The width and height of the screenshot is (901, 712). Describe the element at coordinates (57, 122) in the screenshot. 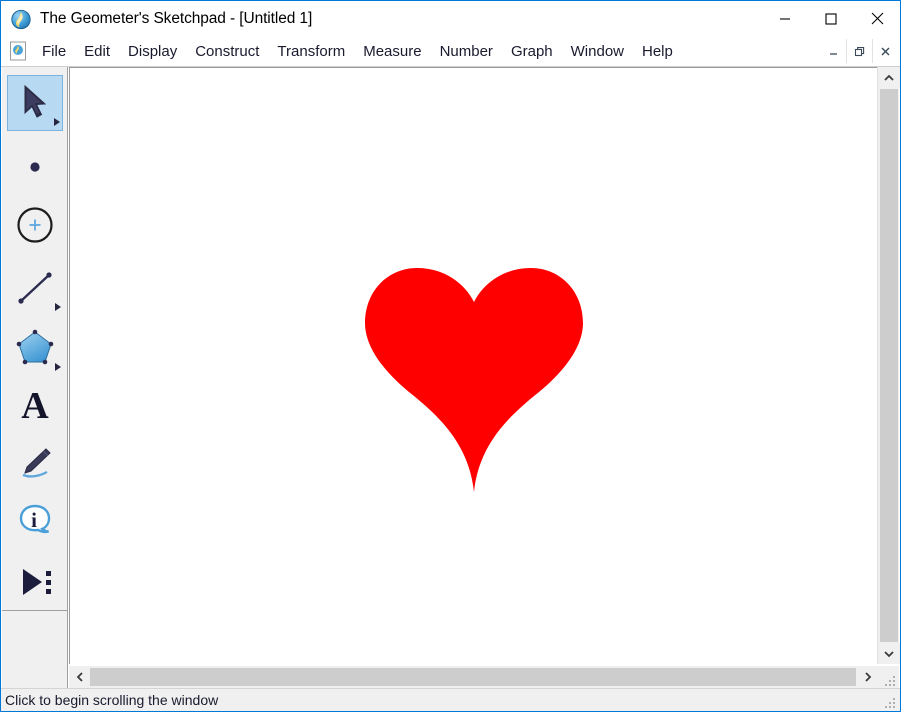

I see `arrow-tool-flyout-icon` at that location.